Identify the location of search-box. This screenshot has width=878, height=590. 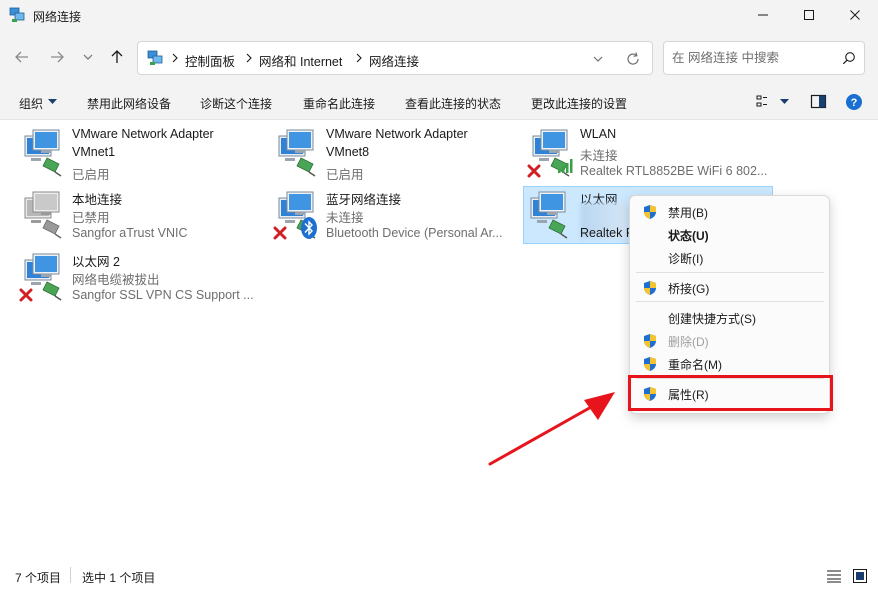
(764, 58).